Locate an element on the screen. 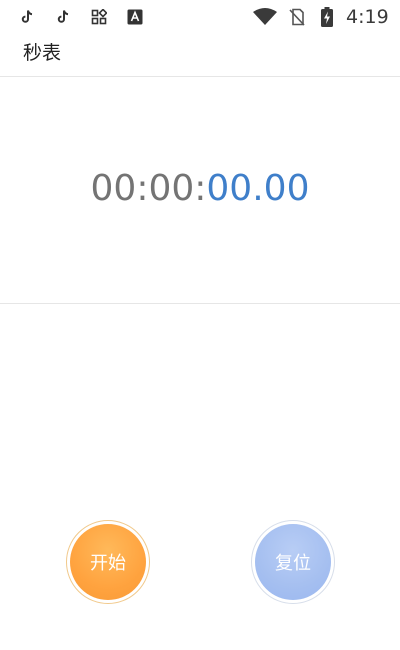 This screenshot has width=400, height=650. status-bar: 4:19 is located at coordinates (200, 18).